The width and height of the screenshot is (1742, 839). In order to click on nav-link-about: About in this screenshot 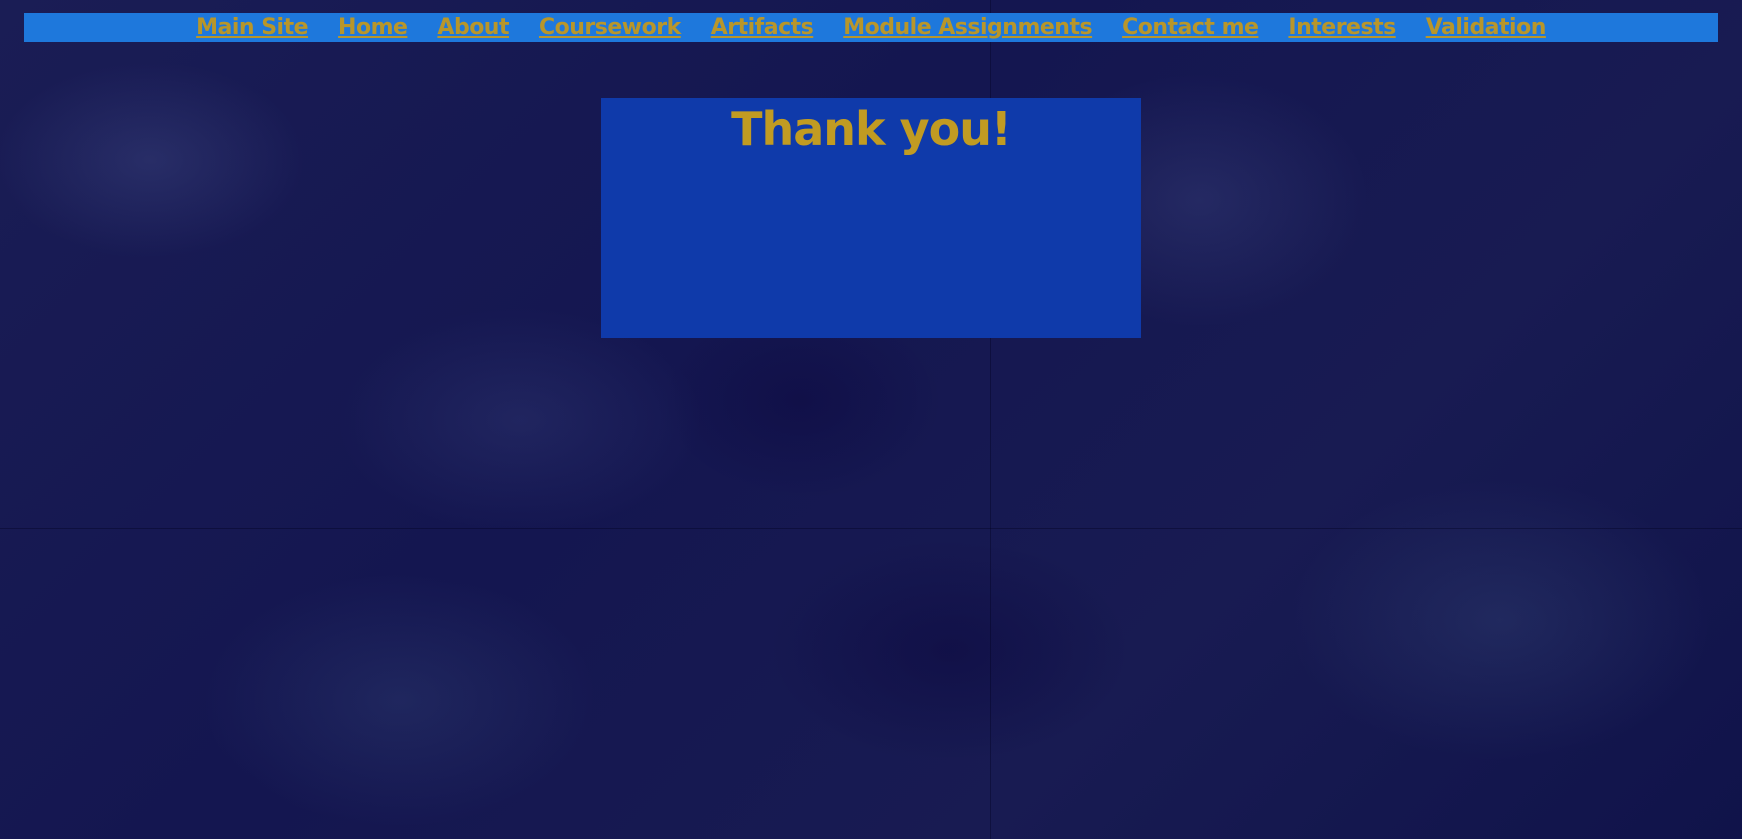, I will do `click(473, 27)`.